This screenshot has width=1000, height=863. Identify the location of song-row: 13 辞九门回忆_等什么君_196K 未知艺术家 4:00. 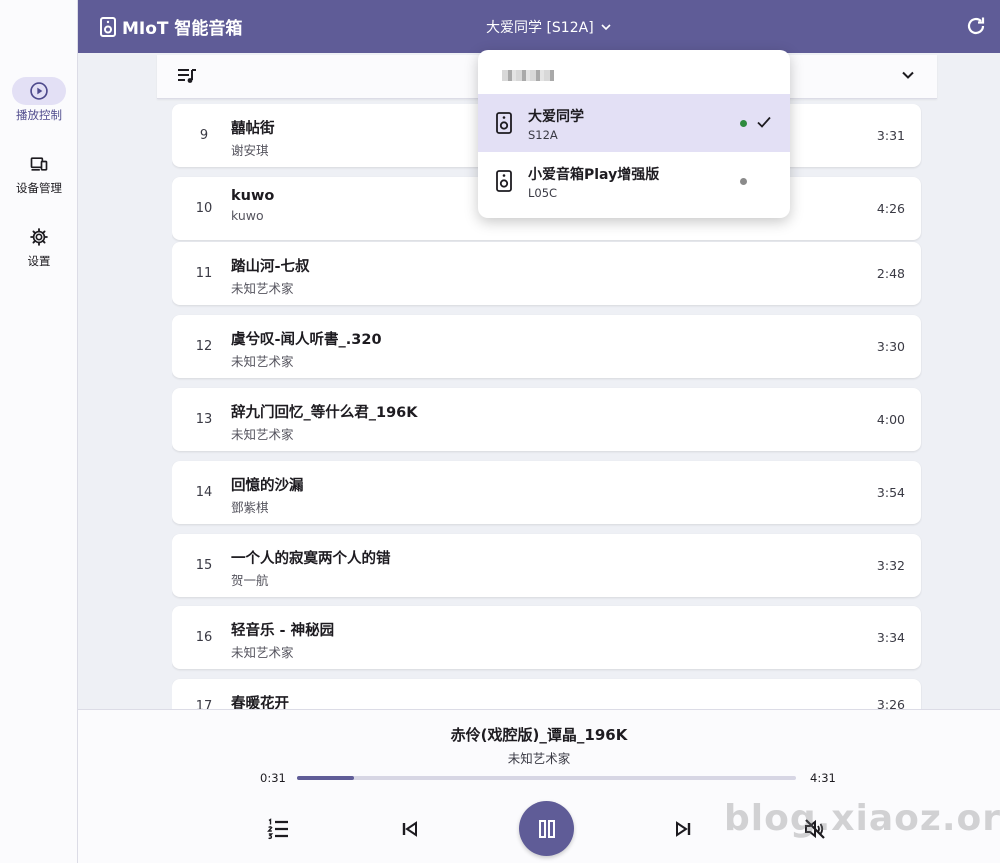
(546, 419).